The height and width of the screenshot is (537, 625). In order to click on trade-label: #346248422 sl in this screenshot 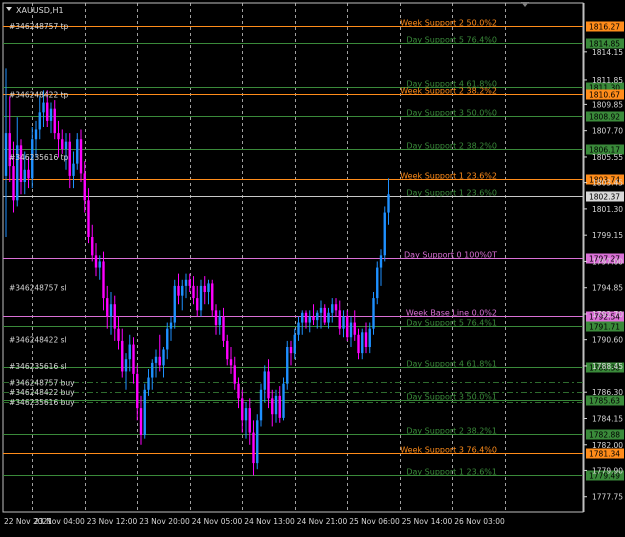, I will do `click(38, 340)`.